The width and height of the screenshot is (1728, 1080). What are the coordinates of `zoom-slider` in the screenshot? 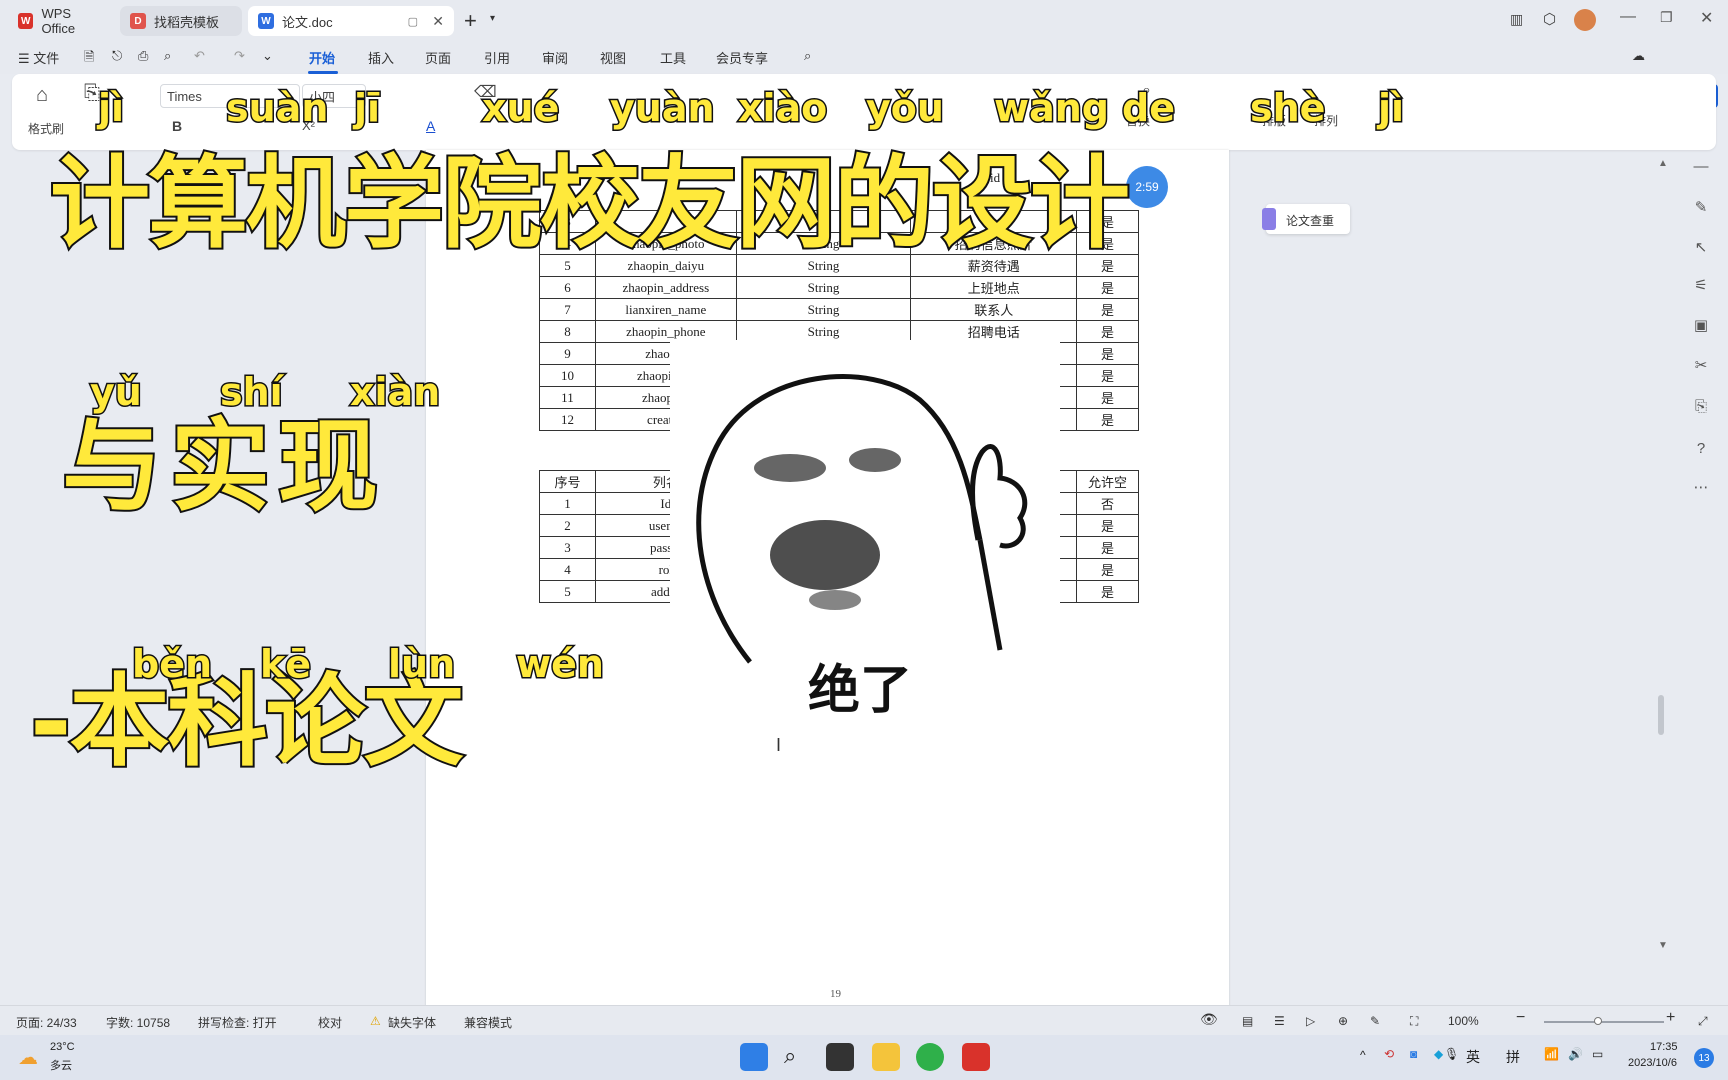 It's located at (1604, 1022).